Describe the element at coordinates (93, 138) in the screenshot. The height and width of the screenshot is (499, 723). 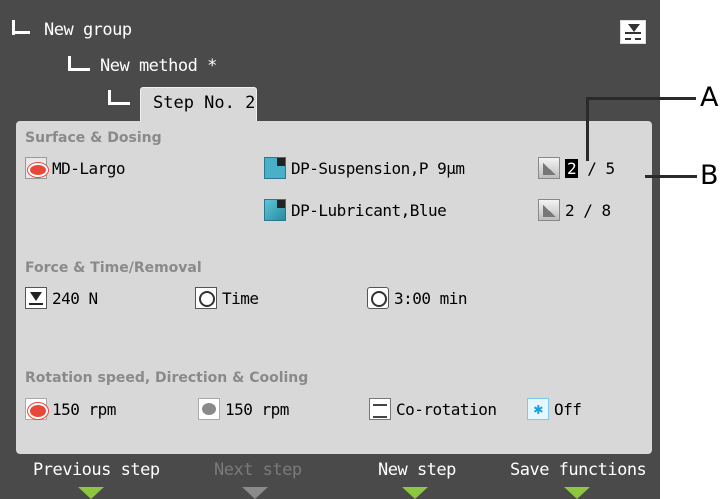
I see `section-title-surface: Surface & Dosing` at that location.